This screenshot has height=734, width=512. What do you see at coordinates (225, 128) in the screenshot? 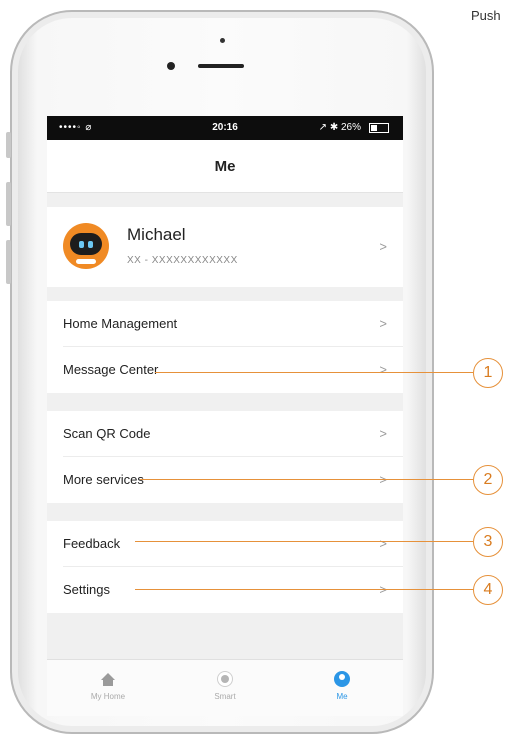
I see `status-bar: ••••◦ ⌀ 20:16 ↗ ✱ 26%` at bounding box center [225, 128].